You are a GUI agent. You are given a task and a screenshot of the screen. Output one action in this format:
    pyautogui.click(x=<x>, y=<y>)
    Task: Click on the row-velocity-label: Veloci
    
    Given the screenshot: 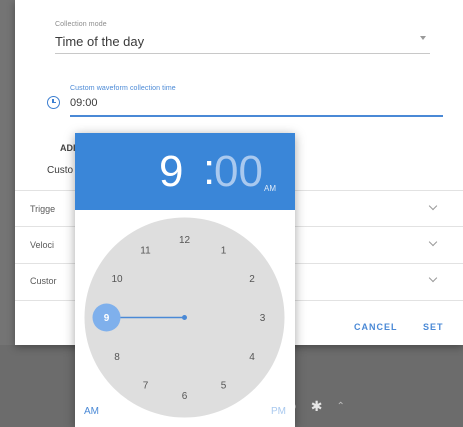 What is the action you would take?
    pyautogui.click(x=42, y=245)
    